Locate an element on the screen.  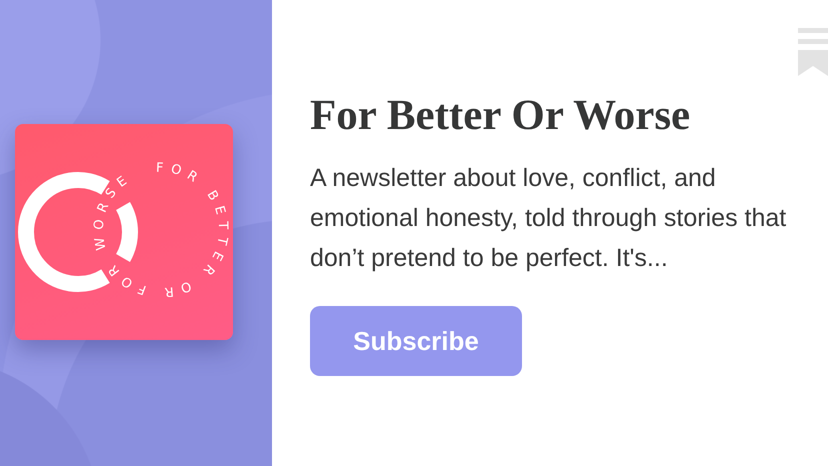
bookmark-icon is located at coordinates (813, 53).